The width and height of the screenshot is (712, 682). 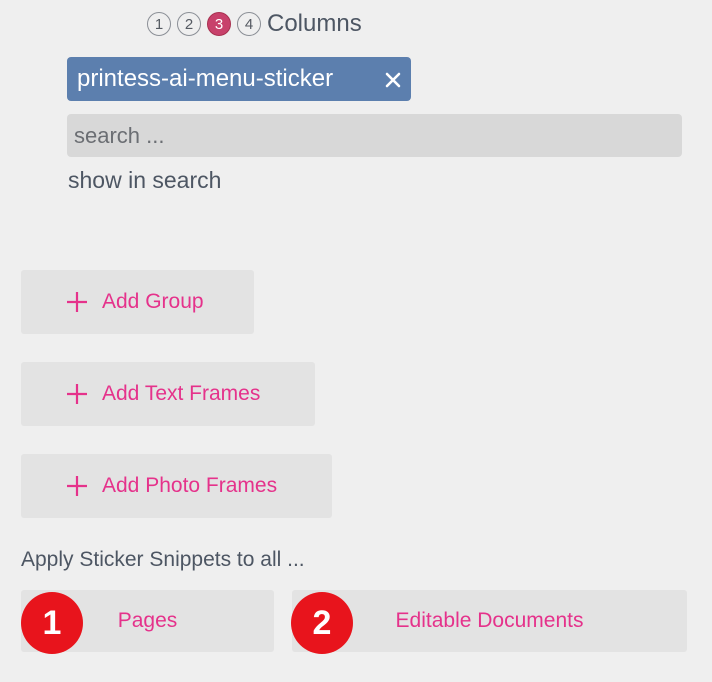 I want to click on add-photo-frames-button: Add Photo Frames, so click(x=176, y=486).